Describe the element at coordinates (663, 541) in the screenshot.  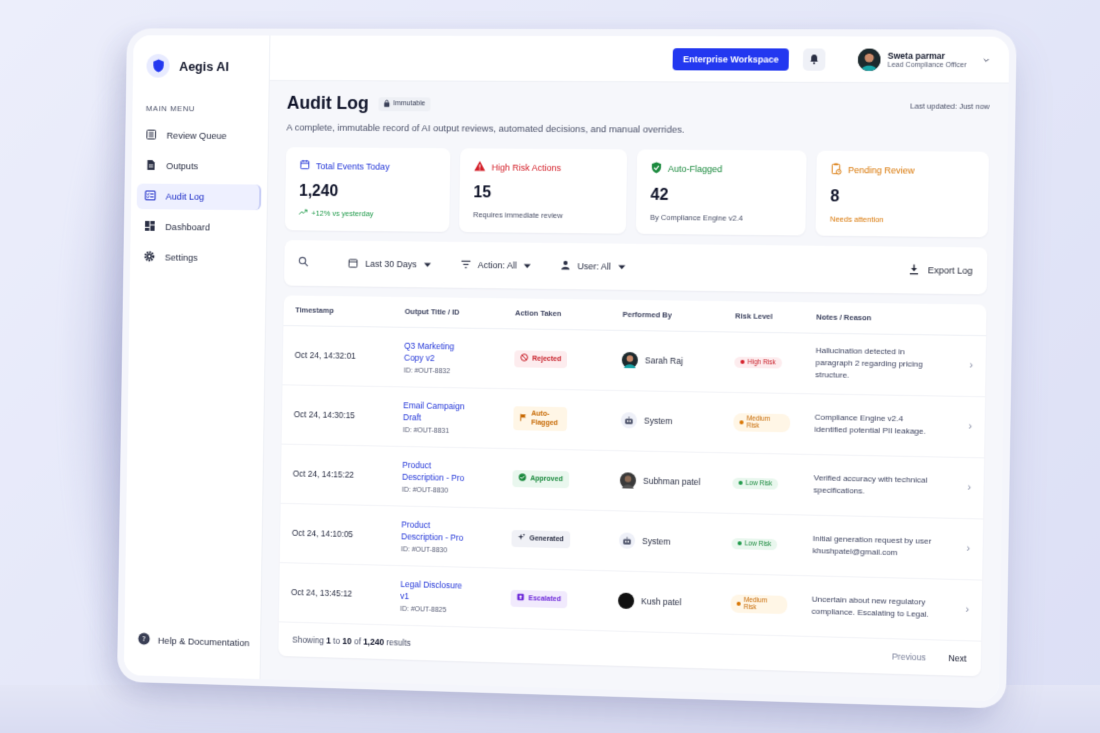
I see `performed-by-cell: System` at that location.